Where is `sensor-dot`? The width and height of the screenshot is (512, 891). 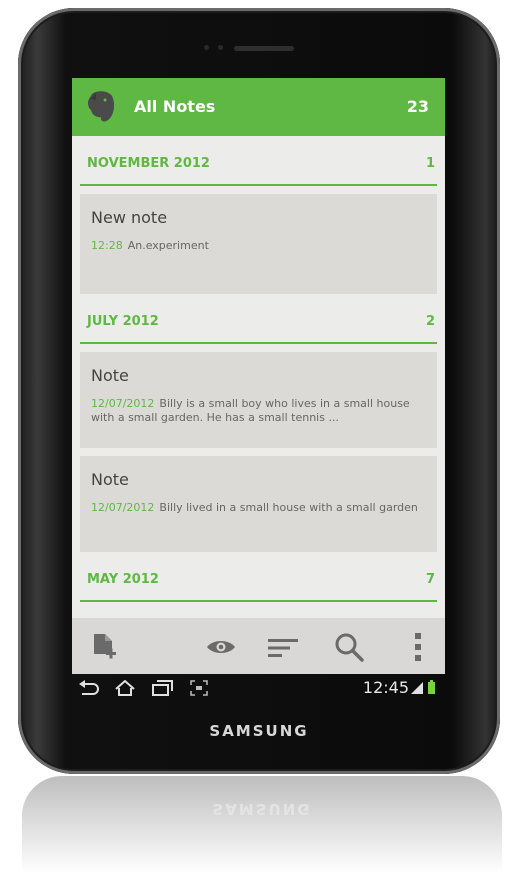 sensor-dot is located at coordinates (206, 47).